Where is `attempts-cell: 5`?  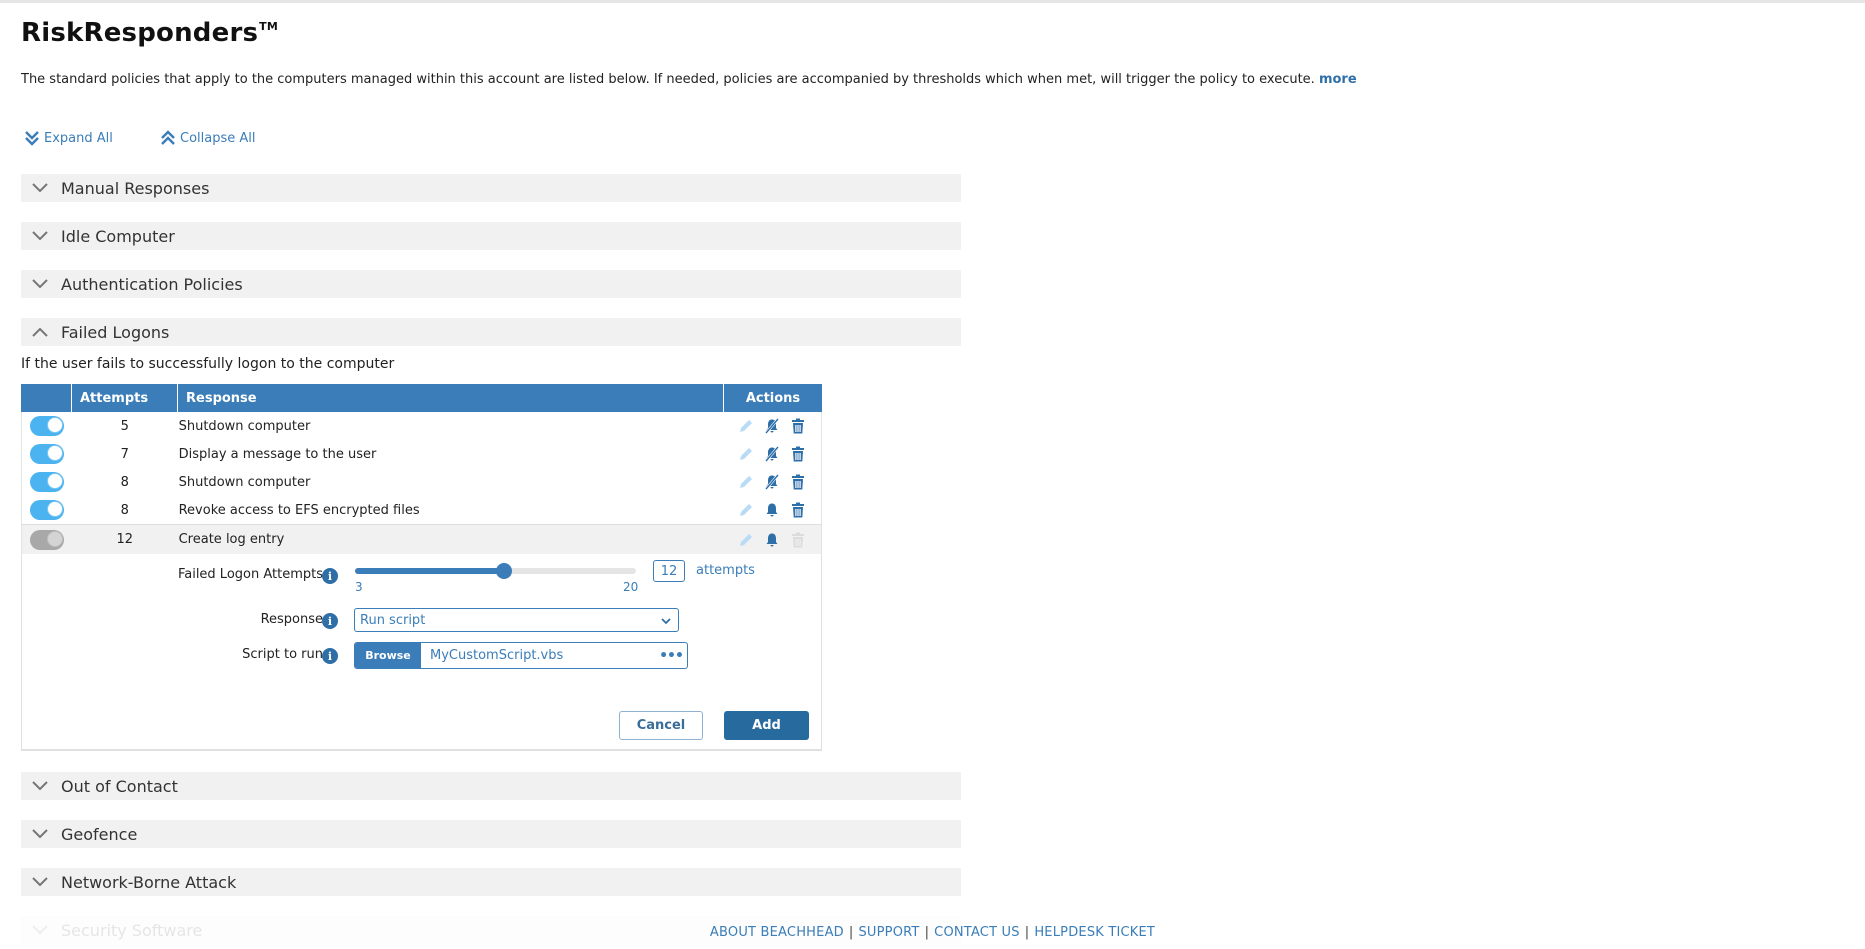
attempts-cell: 5 is located at coordinates (124, 426).